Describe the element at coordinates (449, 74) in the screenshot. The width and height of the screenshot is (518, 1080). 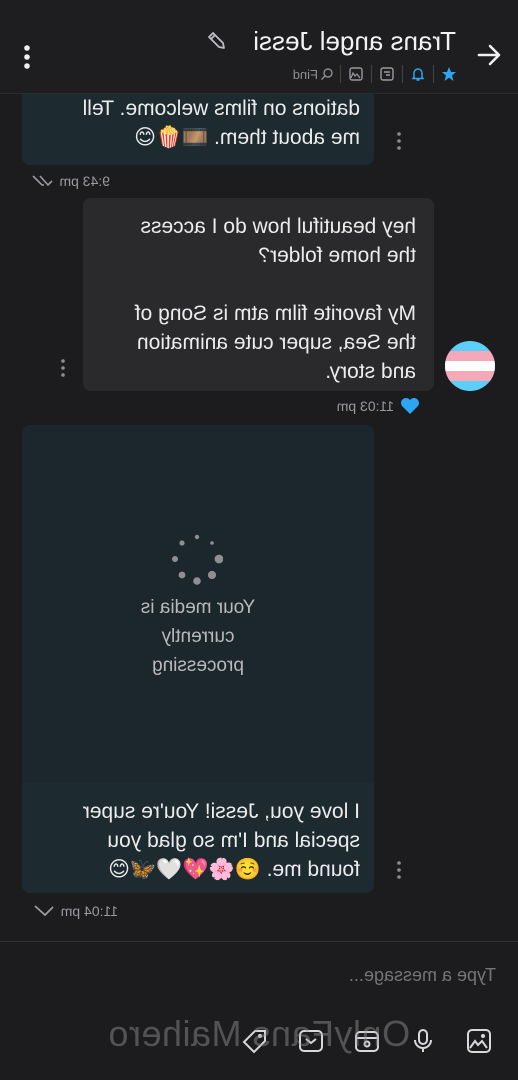
I see `star-icon` at that location.